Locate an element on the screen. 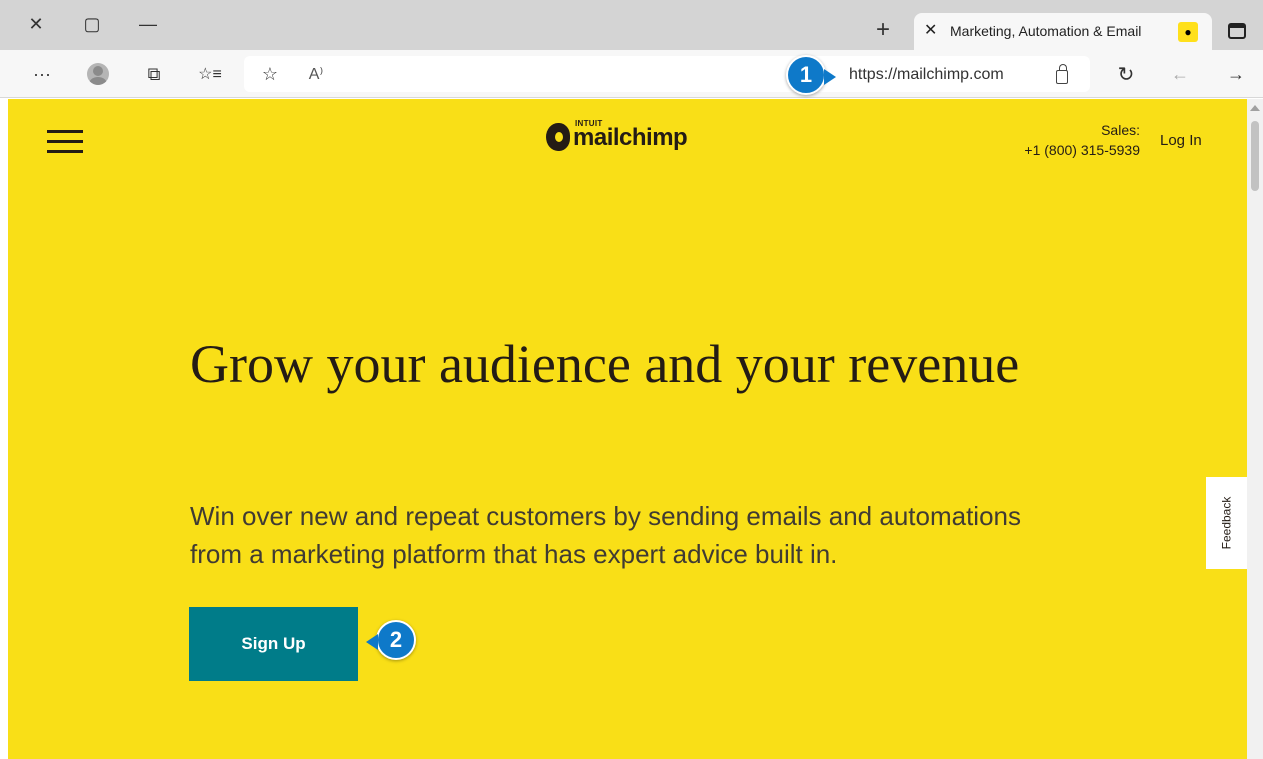  more-options-button: ··· is located at coordinates (42, 74).